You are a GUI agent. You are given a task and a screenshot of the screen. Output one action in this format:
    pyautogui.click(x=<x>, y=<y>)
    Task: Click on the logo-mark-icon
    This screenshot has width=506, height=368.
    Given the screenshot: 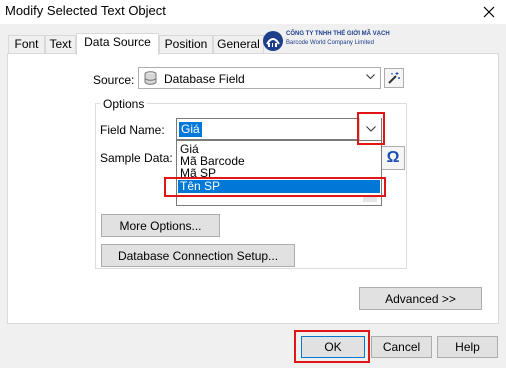 What is the action you would take?
    pyautogui.click(x=273, y=41)
    